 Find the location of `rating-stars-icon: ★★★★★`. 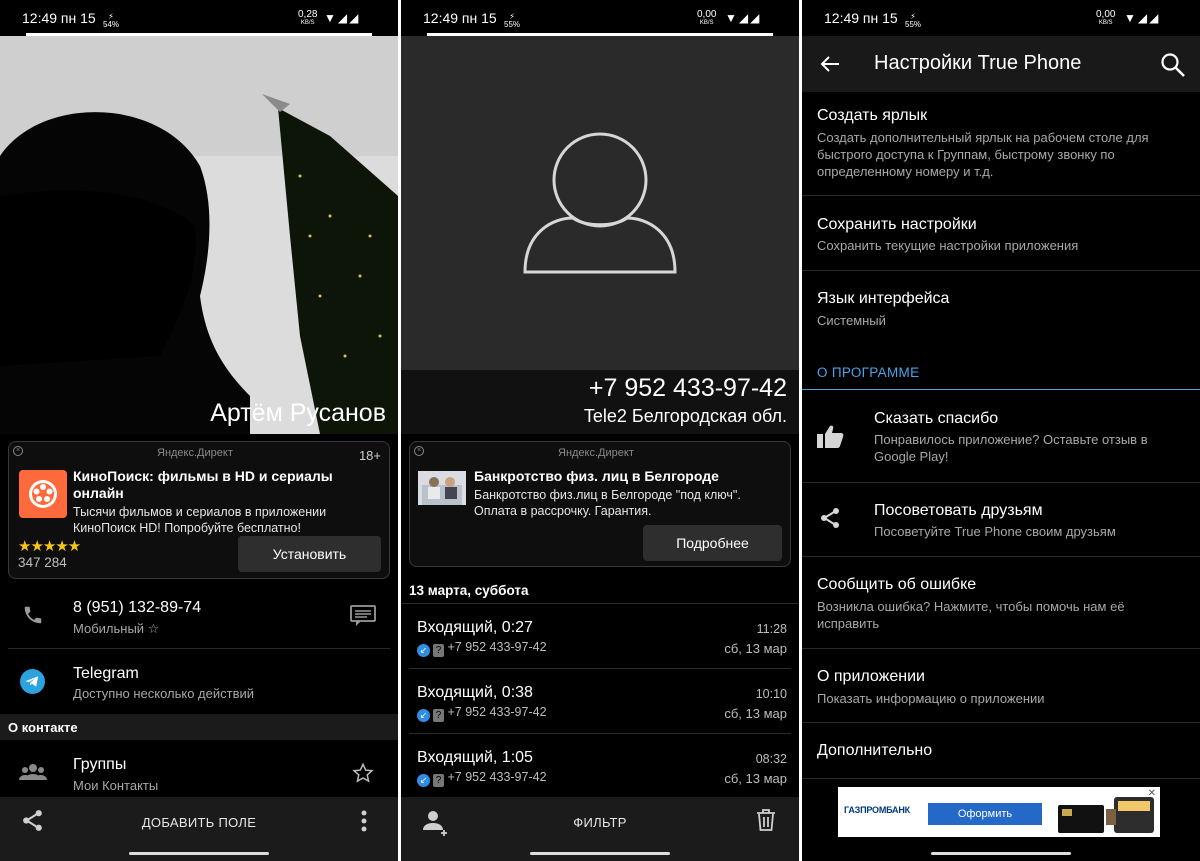

rating-stars-icon: ★★★★★ is located at coordinates (49, 546).